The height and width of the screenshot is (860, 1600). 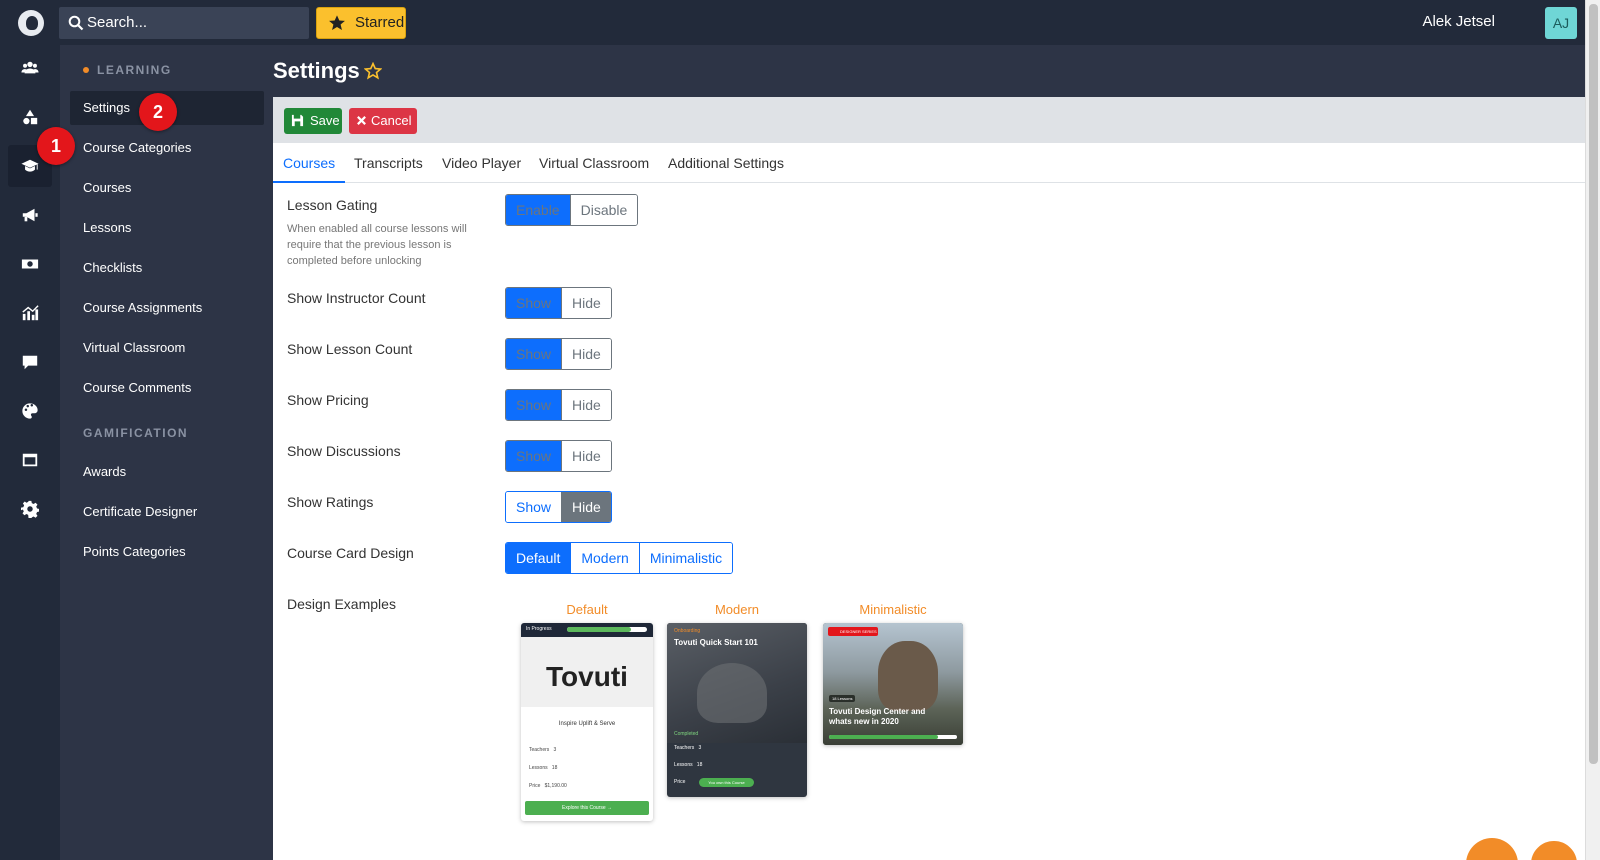 What do you see at coordinates (792, 22) in the screenshot?
I see `top-bar: Search... Starred Alek Jetsel AJ` at bounding box center [792, 22].